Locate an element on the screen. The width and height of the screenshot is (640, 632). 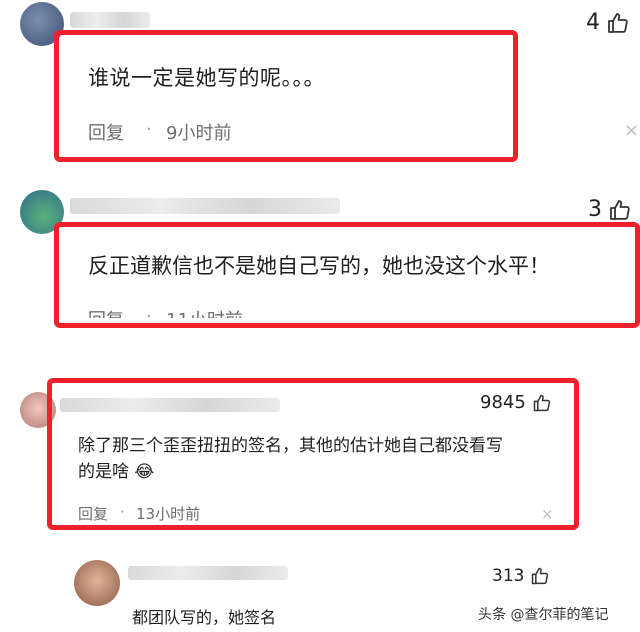
comment-text-line-2: 的是啥 is located at coordinates (103, 472).